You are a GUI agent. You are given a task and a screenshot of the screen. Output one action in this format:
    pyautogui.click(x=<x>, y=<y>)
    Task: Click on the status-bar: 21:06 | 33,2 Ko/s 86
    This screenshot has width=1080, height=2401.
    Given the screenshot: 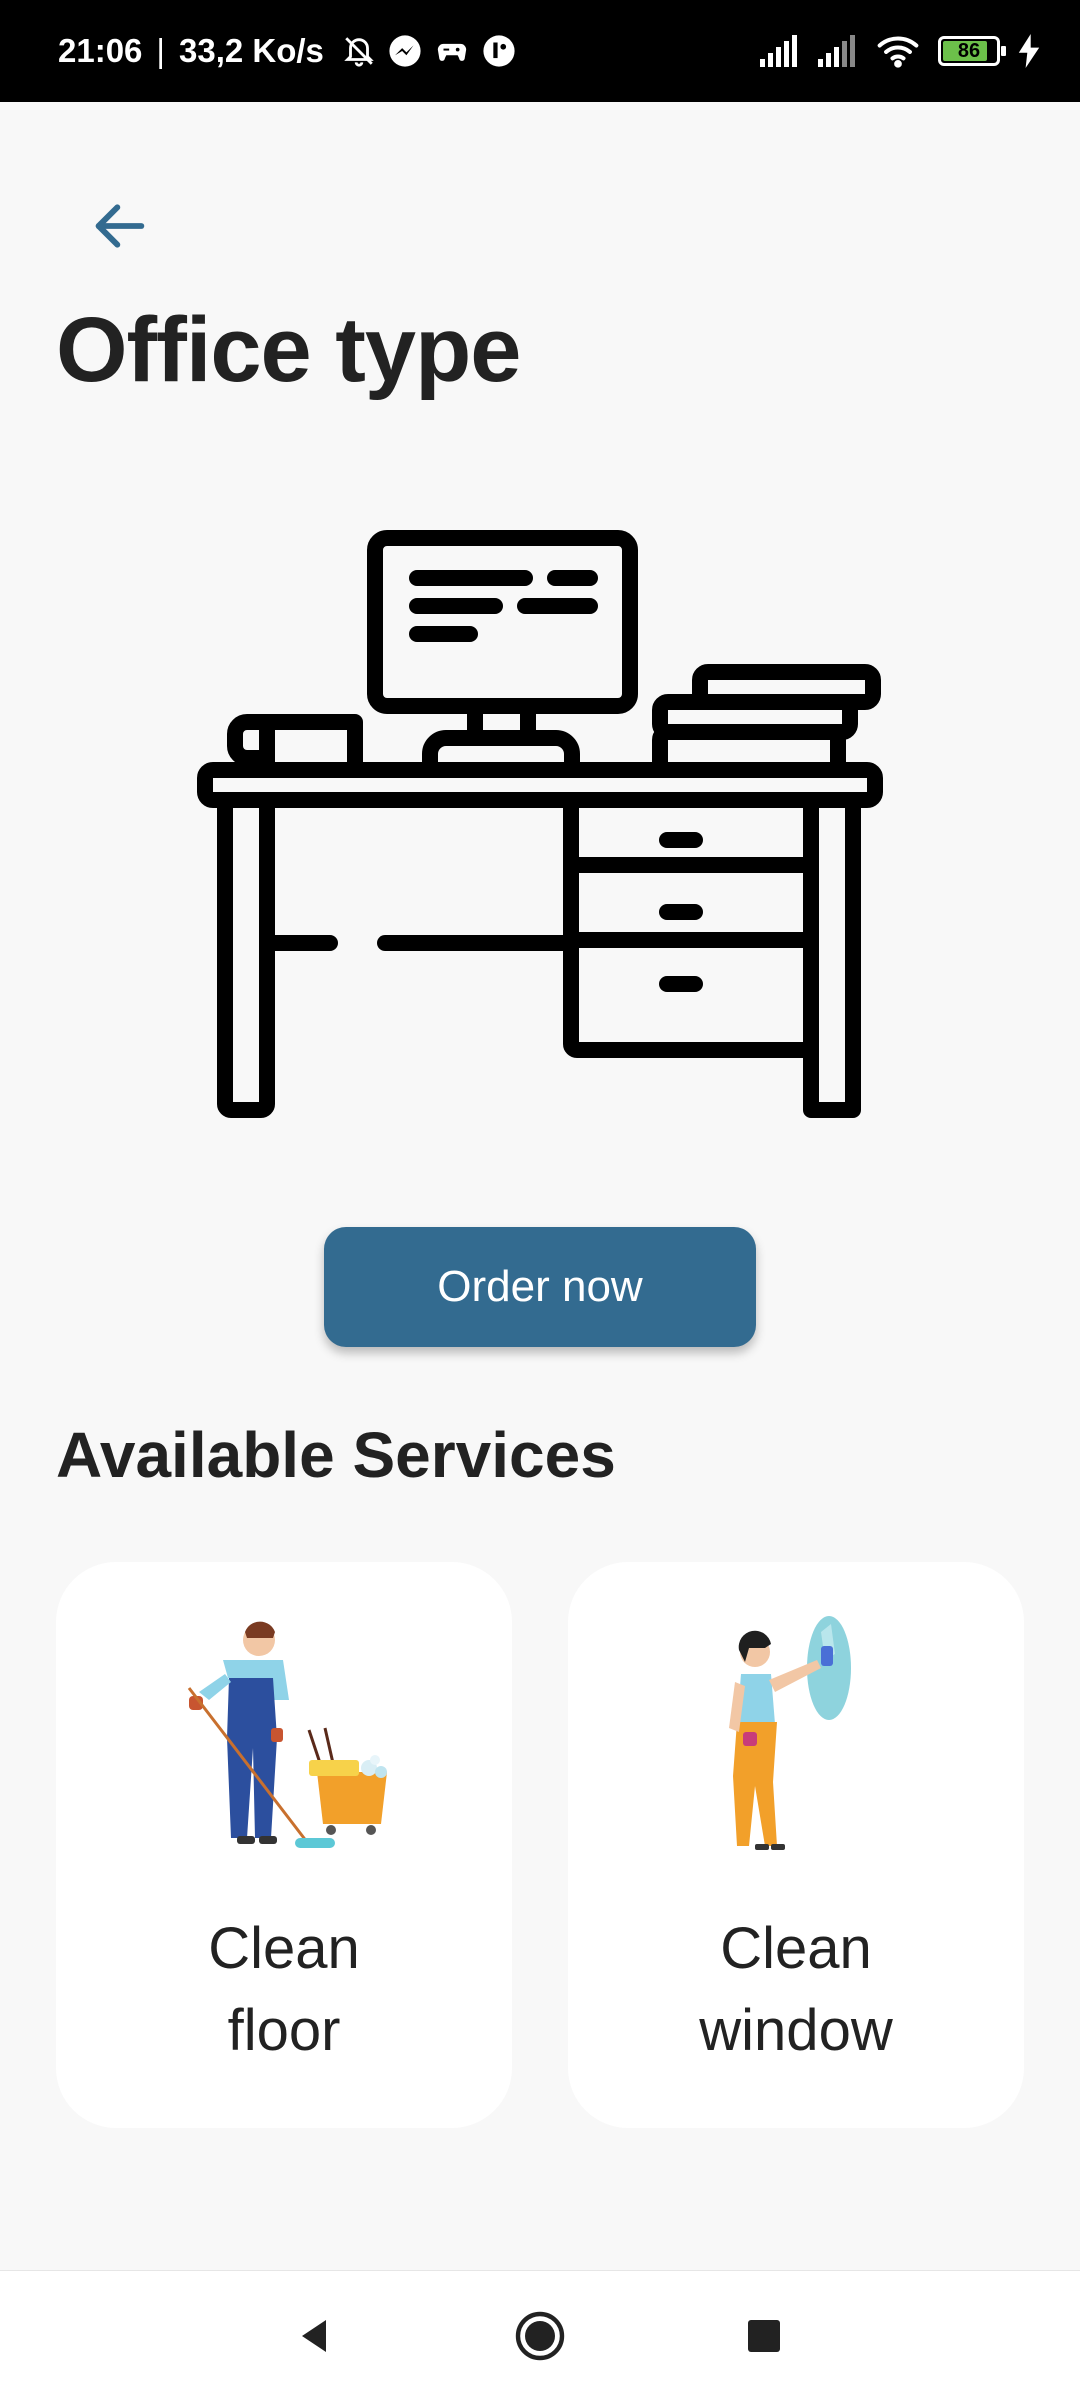 What is the action you would take?
    pyautogui.click(x=540, y=51)
    